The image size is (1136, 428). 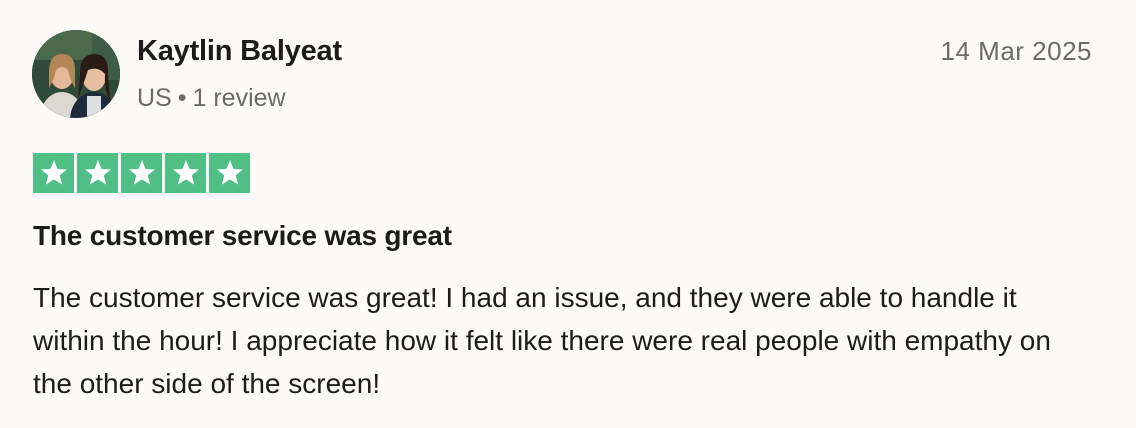 I want to click on review-title: The customer service was great, so click(x=242, y=236).